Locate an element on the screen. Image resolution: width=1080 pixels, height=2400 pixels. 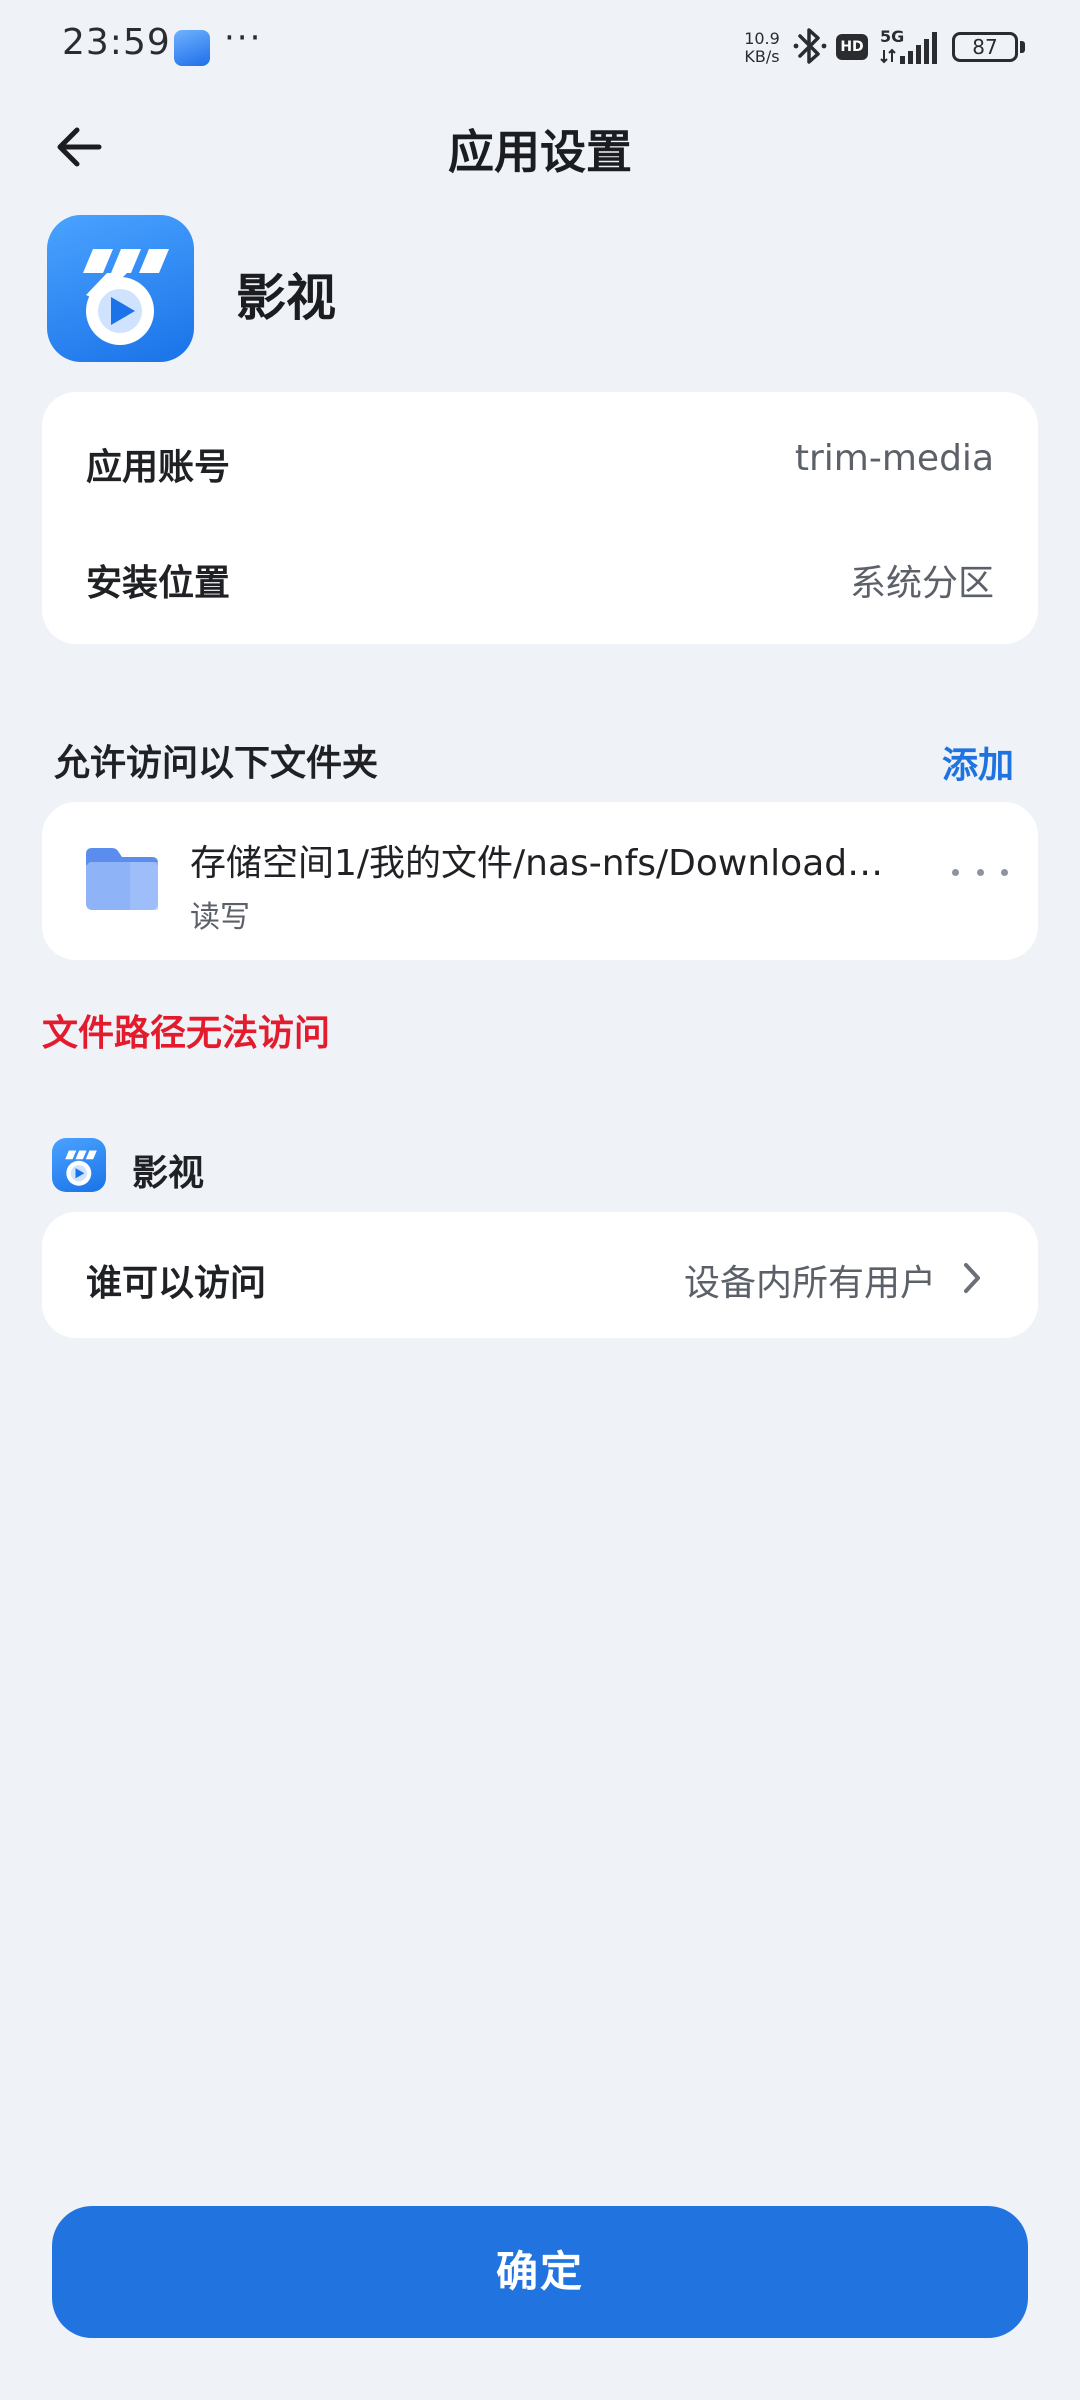
signal-5g-icon: 5G is located at coordinates (908, 45).